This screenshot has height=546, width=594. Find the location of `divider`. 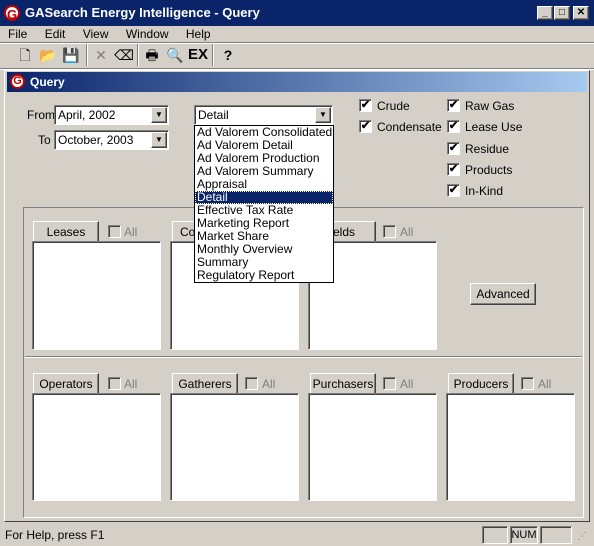

divider is located at coordinates (303, 357).